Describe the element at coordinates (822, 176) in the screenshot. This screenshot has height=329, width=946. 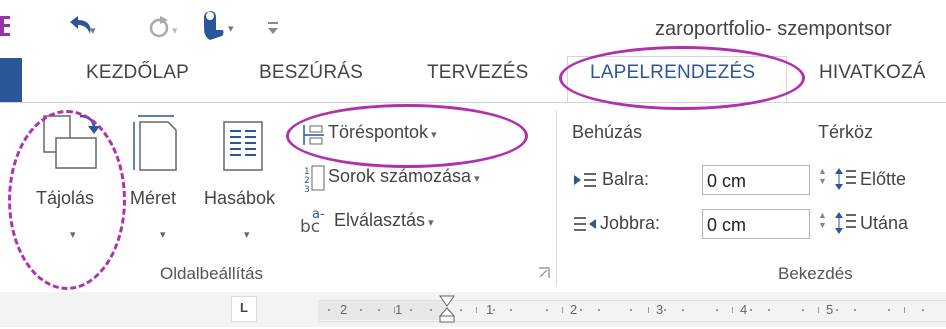
I see `indent-left-spinner-icon: ▲ ▼` at that location.